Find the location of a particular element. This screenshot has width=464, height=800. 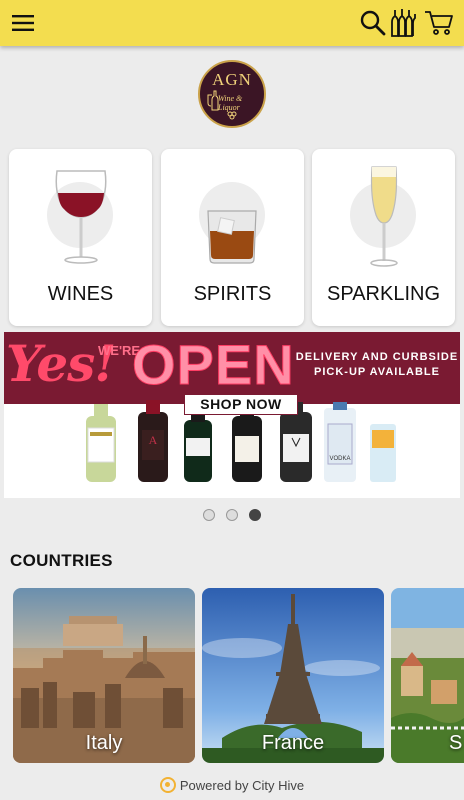

top-app-bar is located at coordinates (232, 23).